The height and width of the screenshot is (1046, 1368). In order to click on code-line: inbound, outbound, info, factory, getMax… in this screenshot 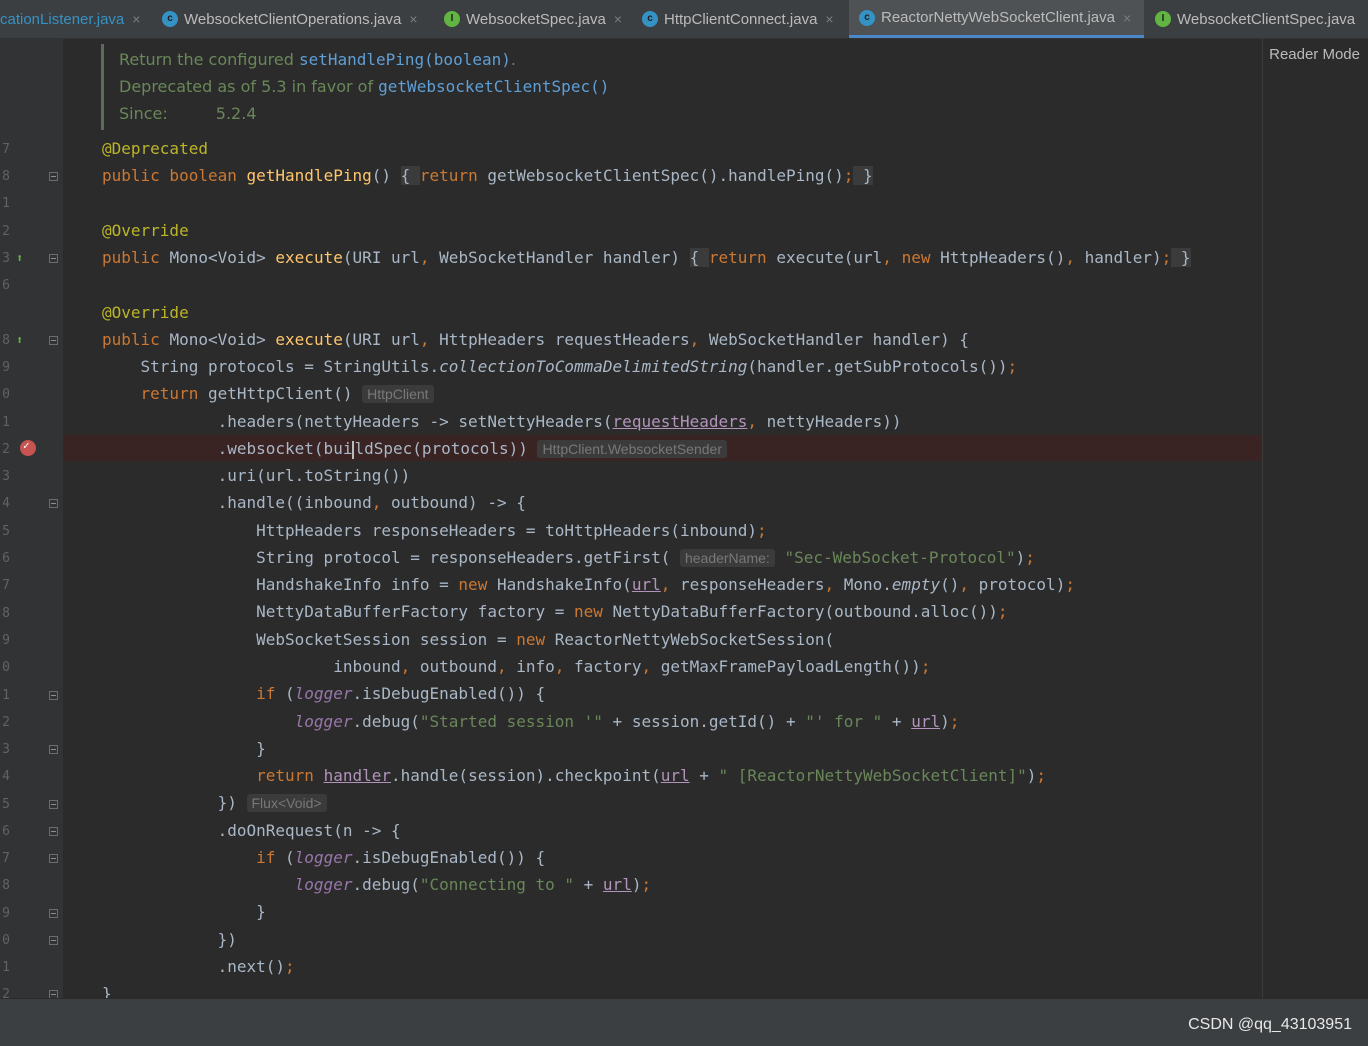, I will do `click(516, 666)`.